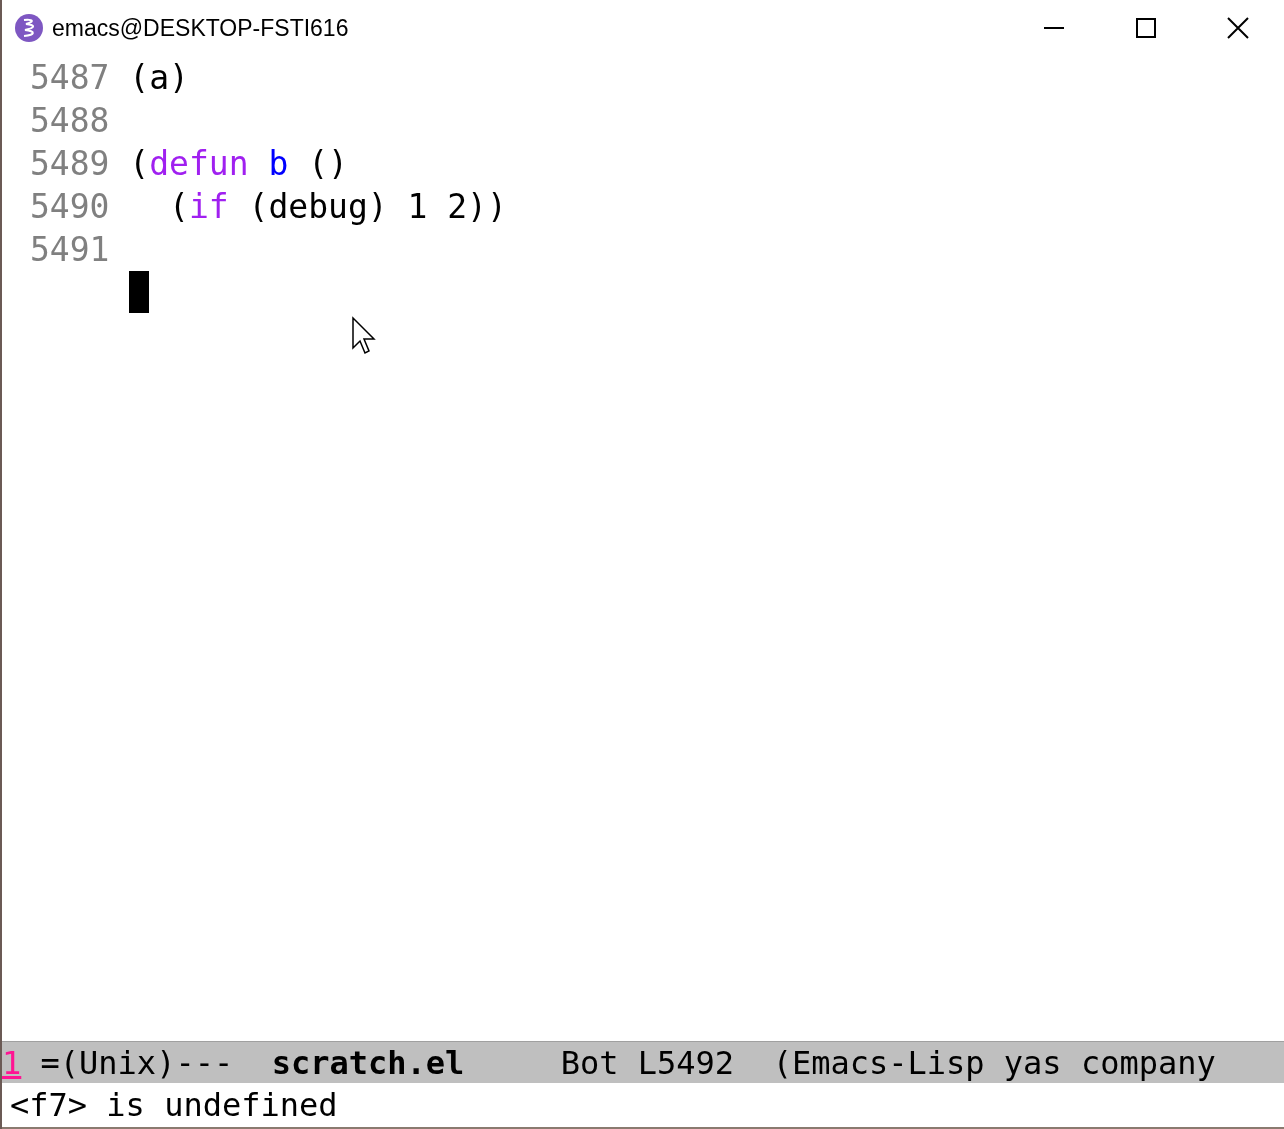 The image size is (1284, 1129). Describe the element at coordinates (70, 121) in the screenshot. I see `line-number: 5488` at that location.